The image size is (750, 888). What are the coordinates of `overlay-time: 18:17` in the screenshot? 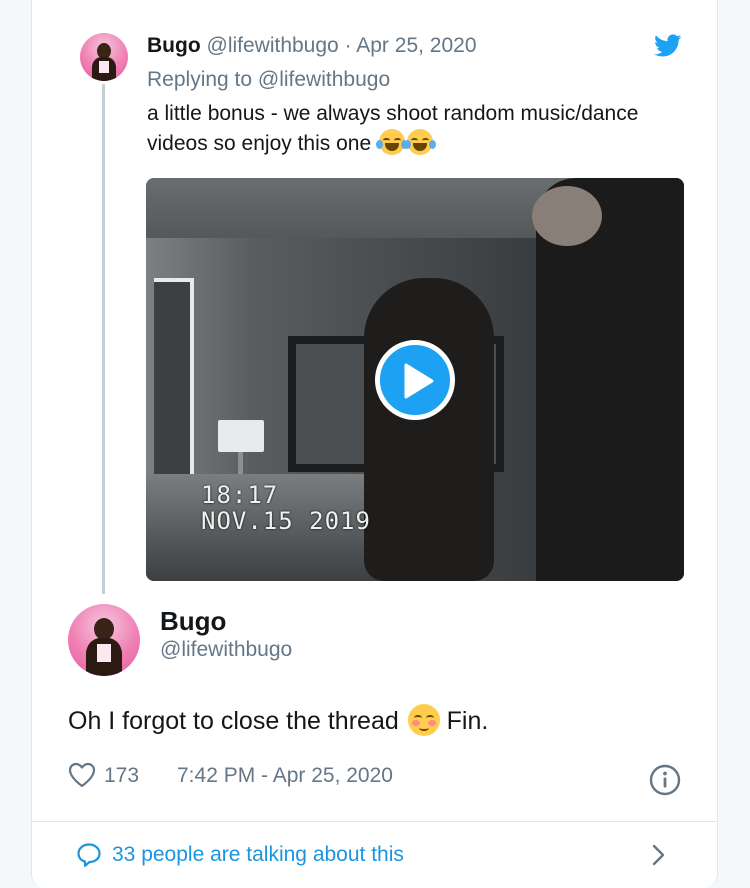 It's located at (240, 495).